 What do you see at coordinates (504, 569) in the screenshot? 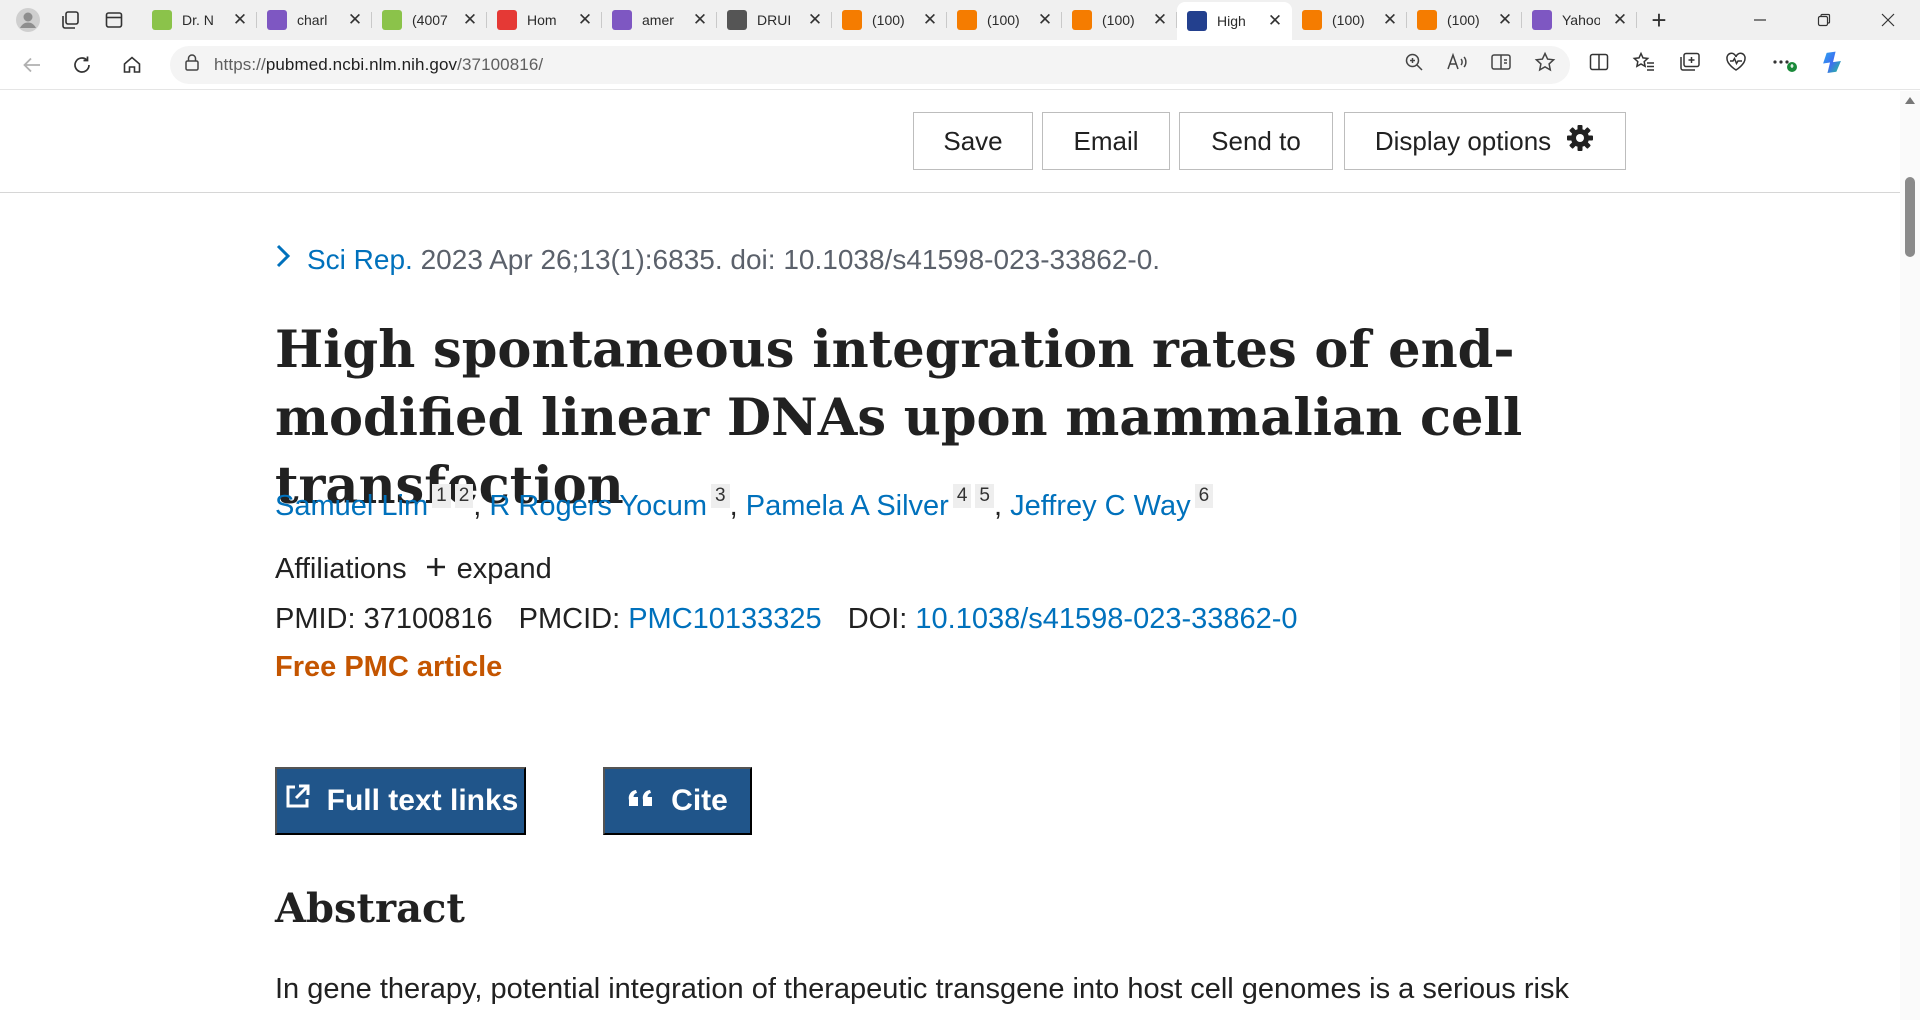
I see `expand-label: expand` at bounding box center [504, 569].